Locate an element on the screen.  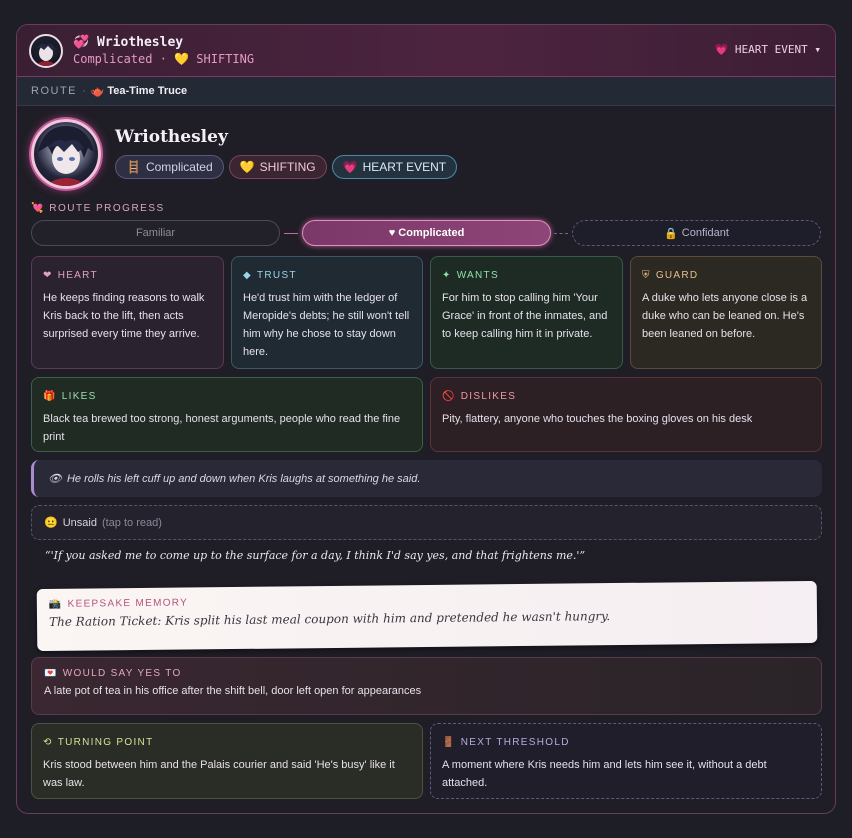
chip-label: HEART EVENT is located at coordinates (404, 167).